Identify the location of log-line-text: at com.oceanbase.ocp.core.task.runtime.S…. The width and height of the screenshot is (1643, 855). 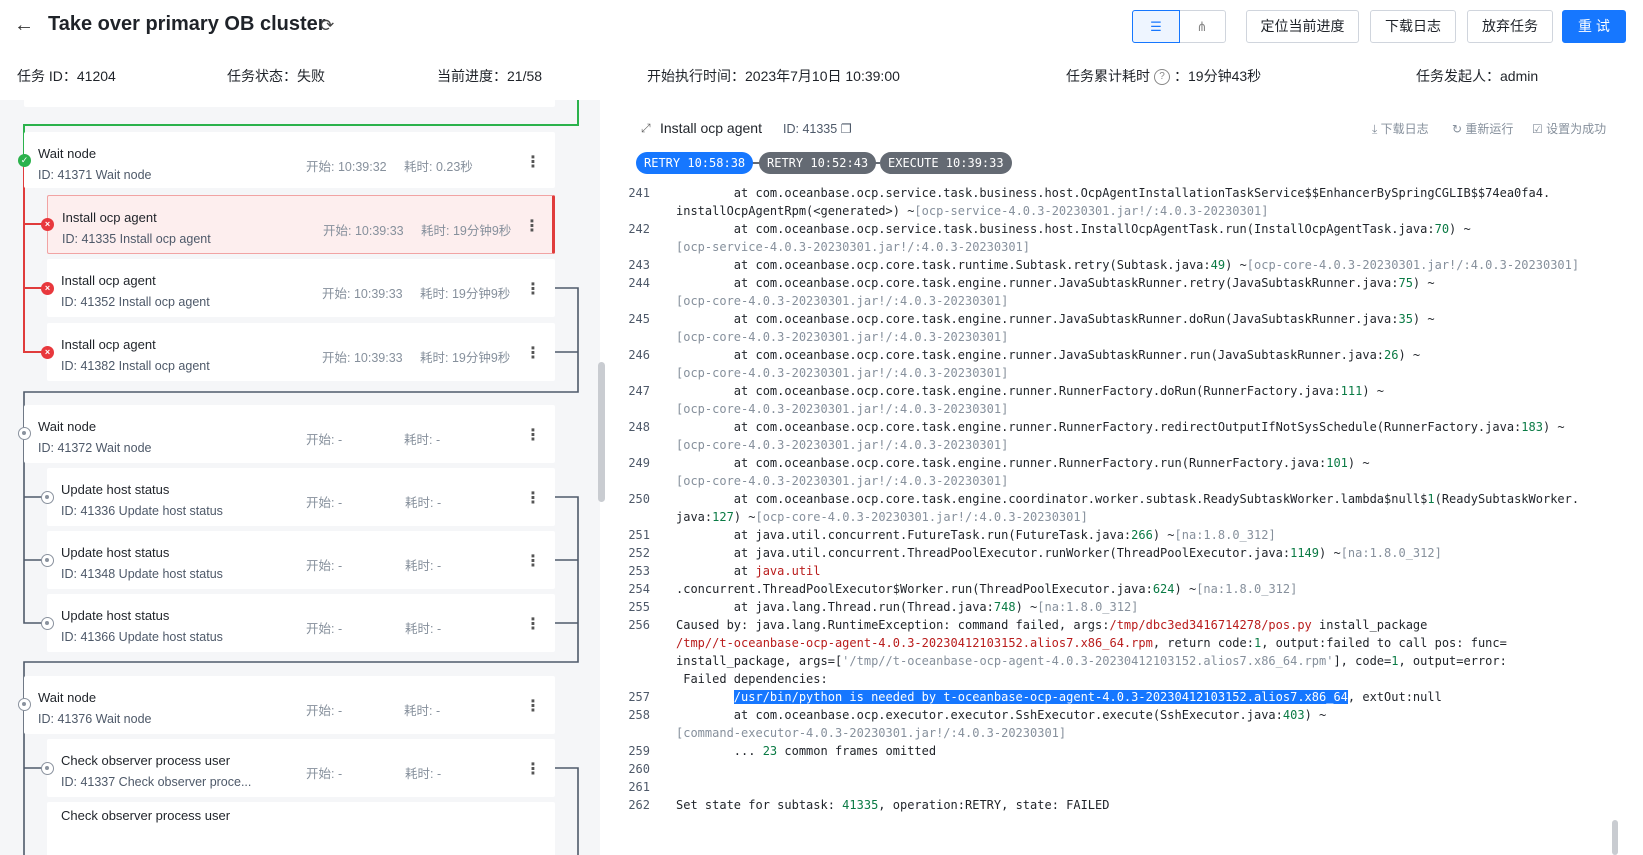
(1128, 265).